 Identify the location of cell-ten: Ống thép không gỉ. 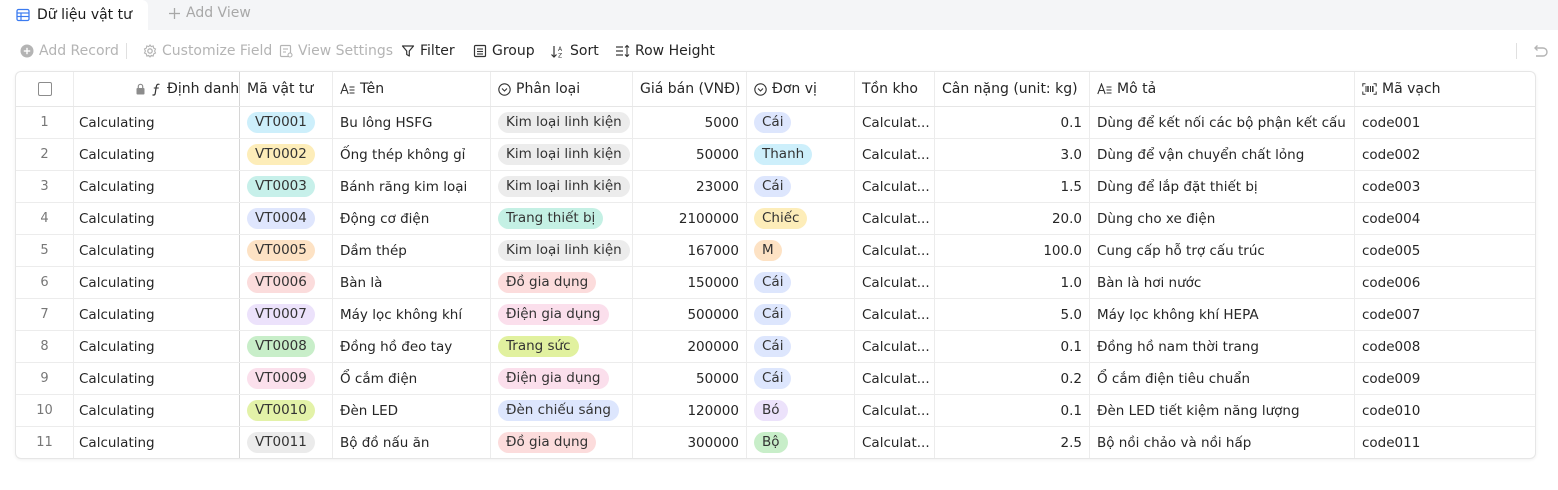
(412, 154).